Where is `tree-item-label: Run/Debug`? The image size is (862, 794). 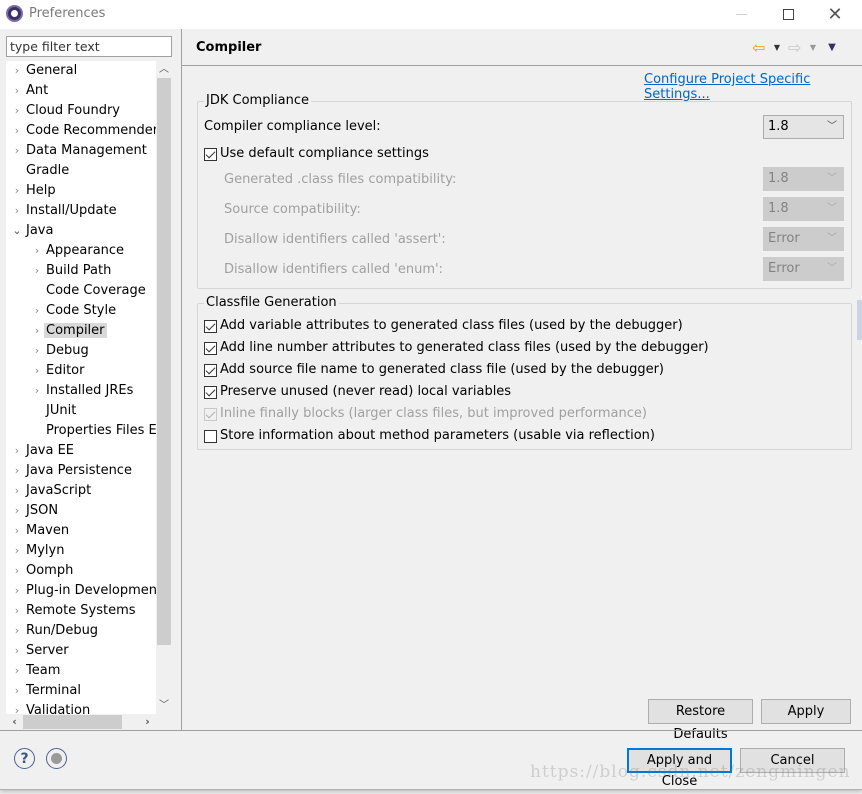 tree-item-label: Run/Debug is located at coordinates (62, 630).